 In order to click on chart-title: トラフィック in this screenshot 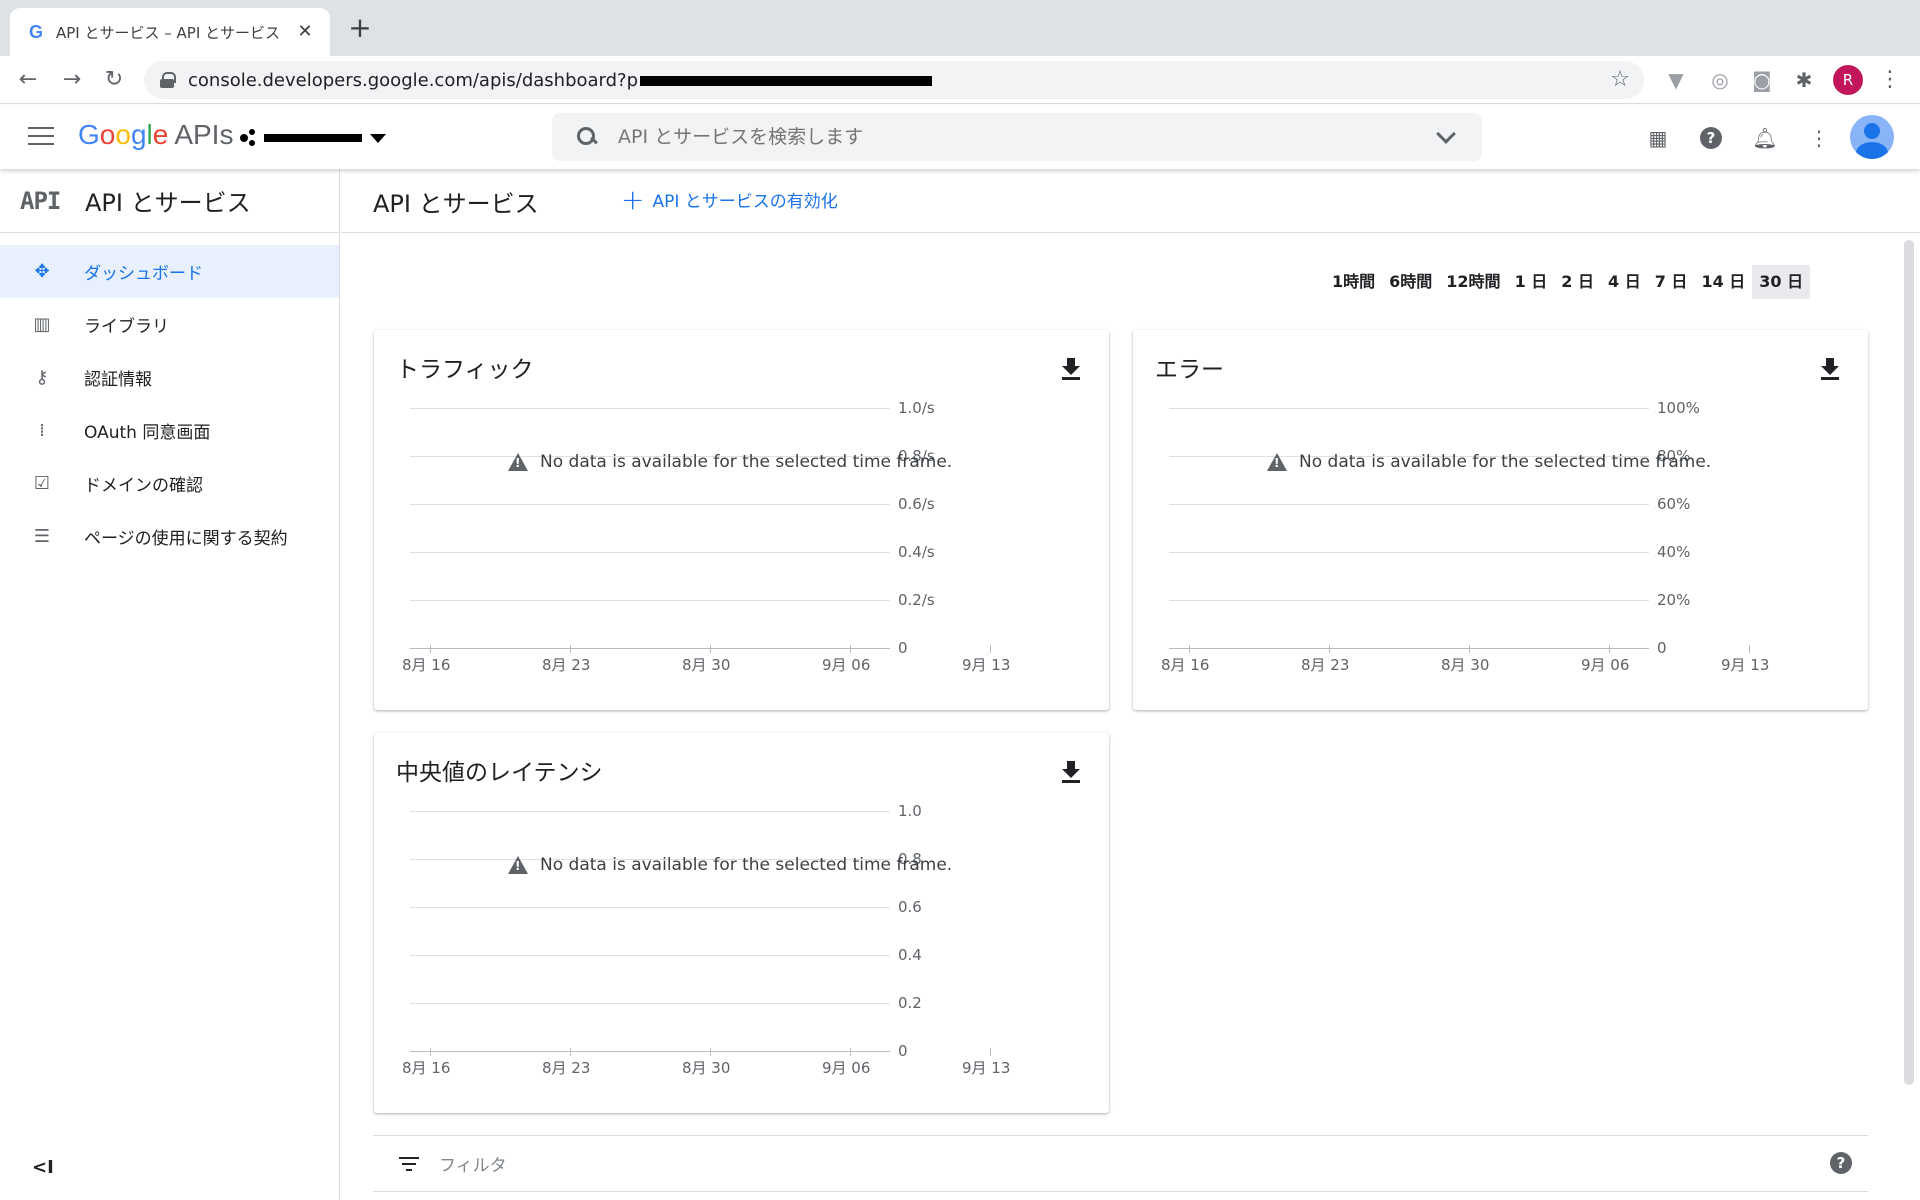, I will do `click(465, 370)`.